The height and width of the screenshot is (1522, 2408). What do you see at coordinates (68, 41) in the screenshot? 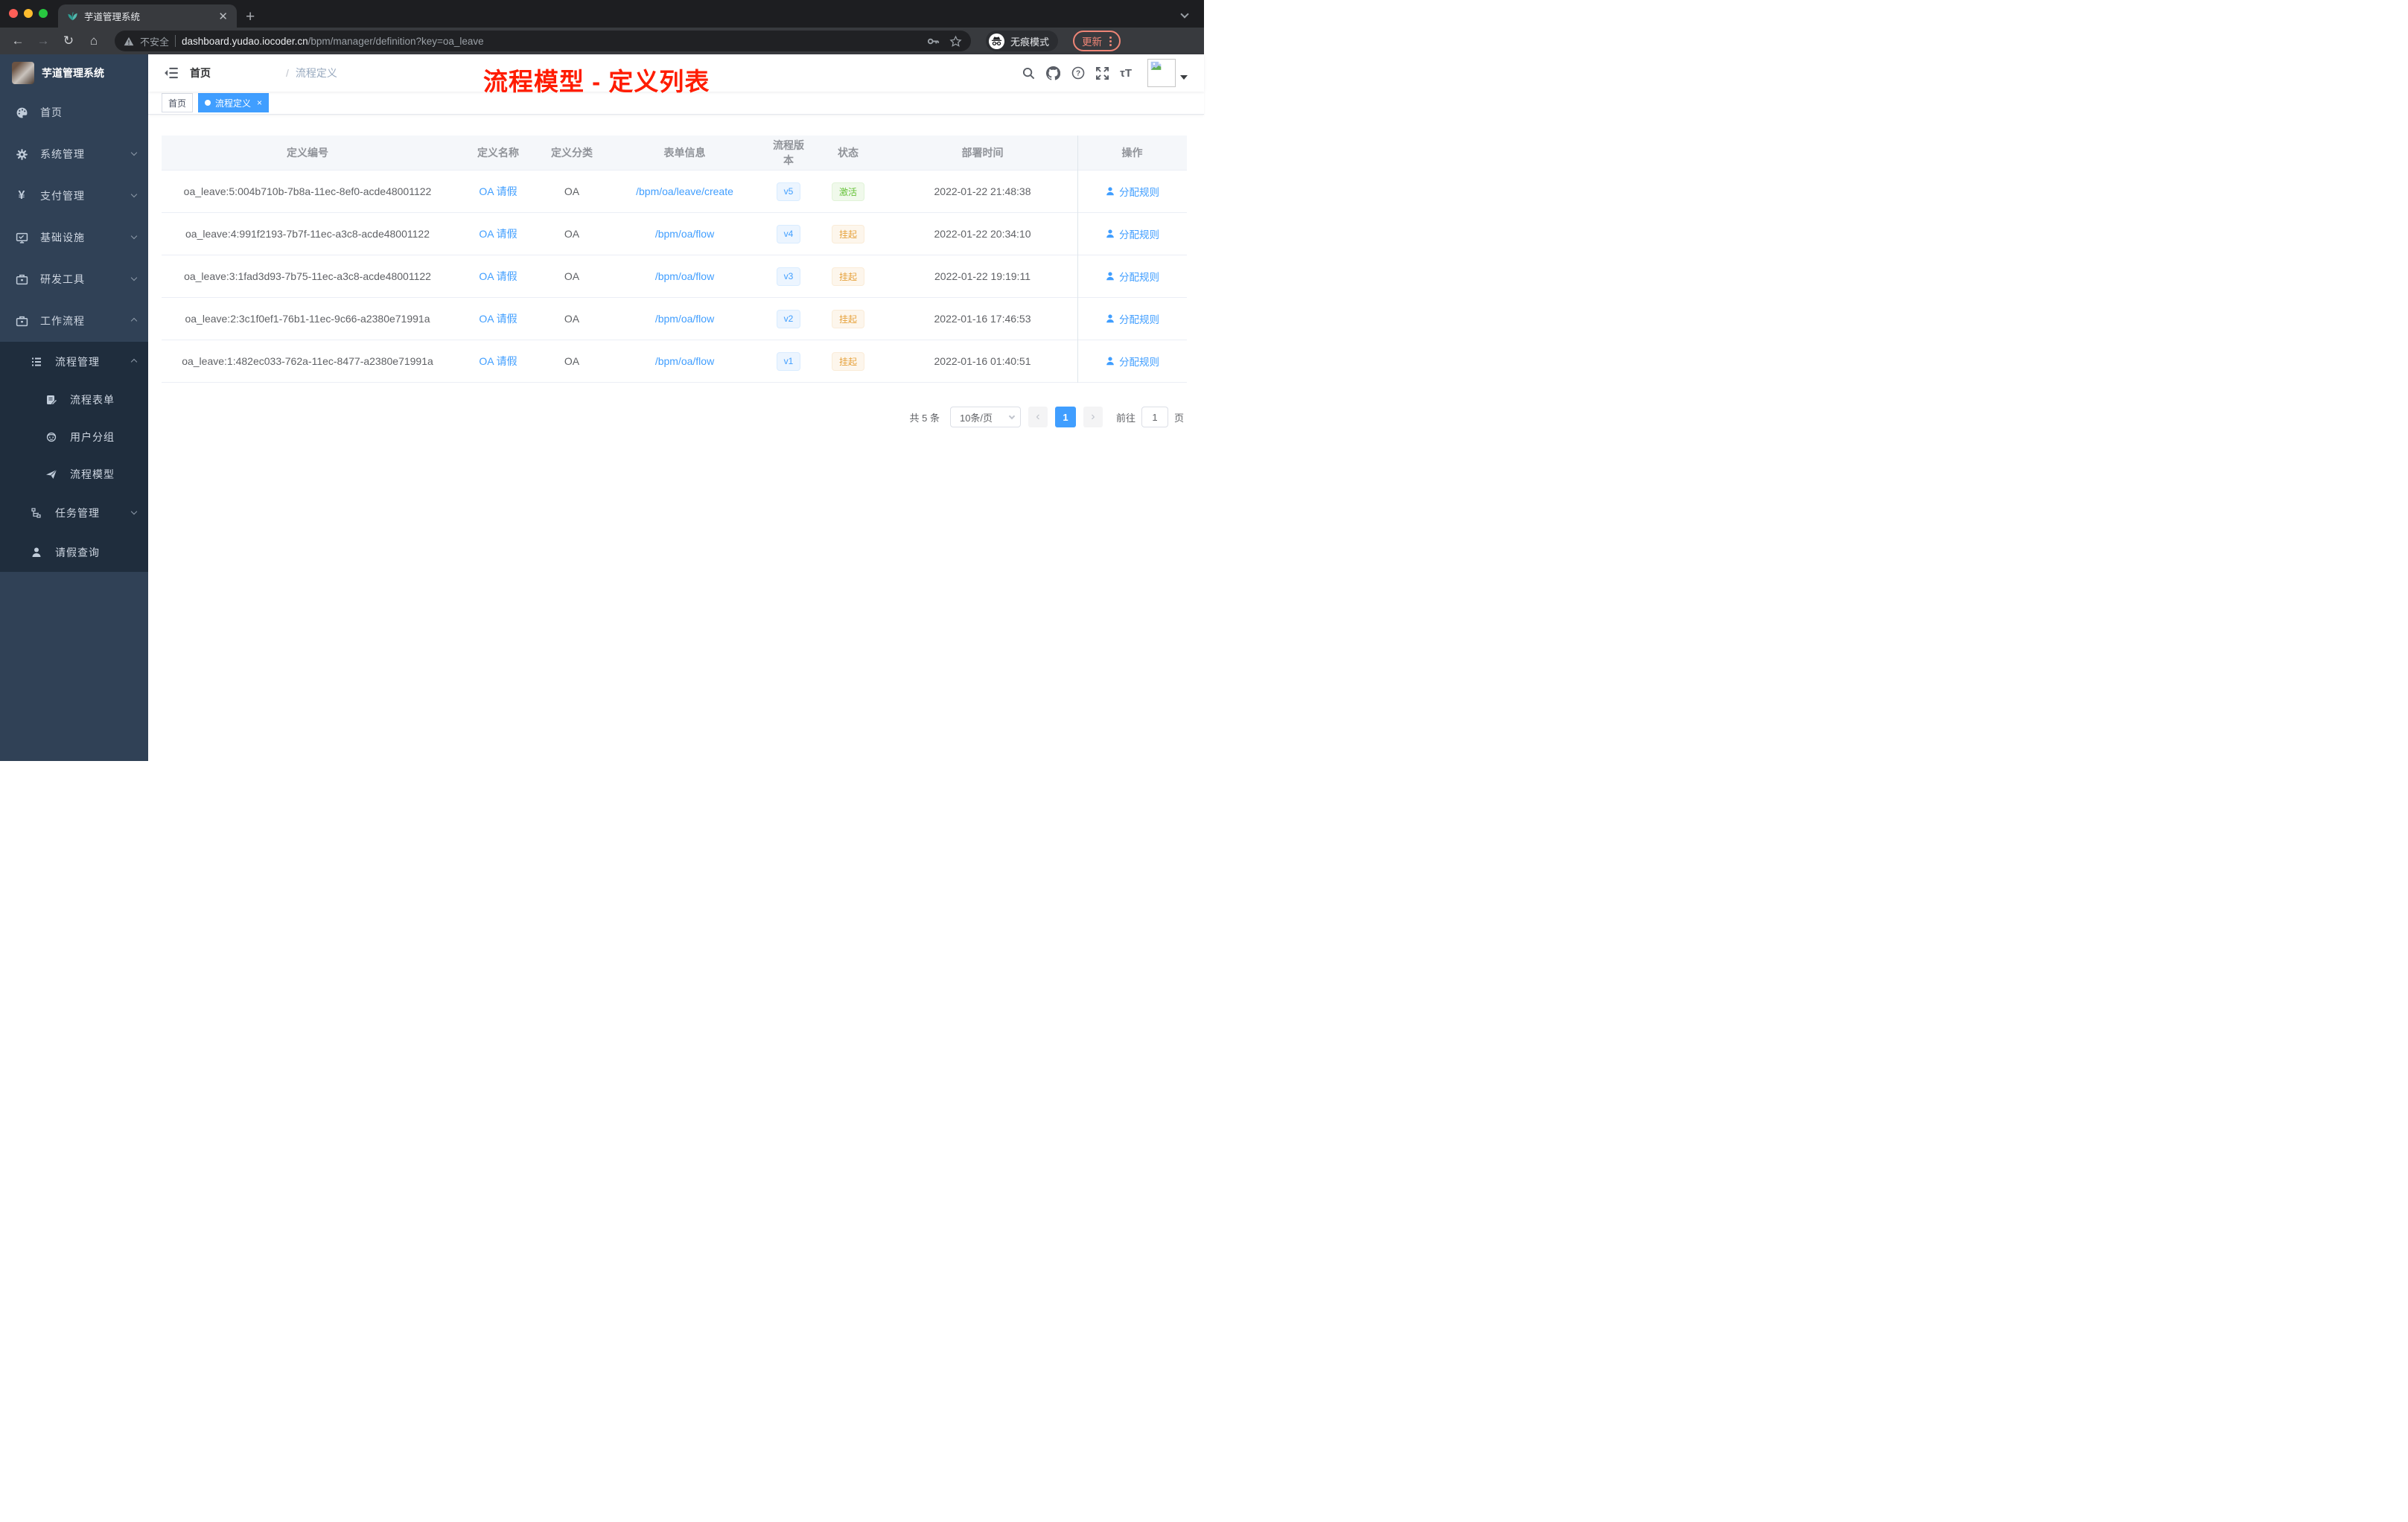
I see `reload-icon: ↻` at bounding box center [68, 41].